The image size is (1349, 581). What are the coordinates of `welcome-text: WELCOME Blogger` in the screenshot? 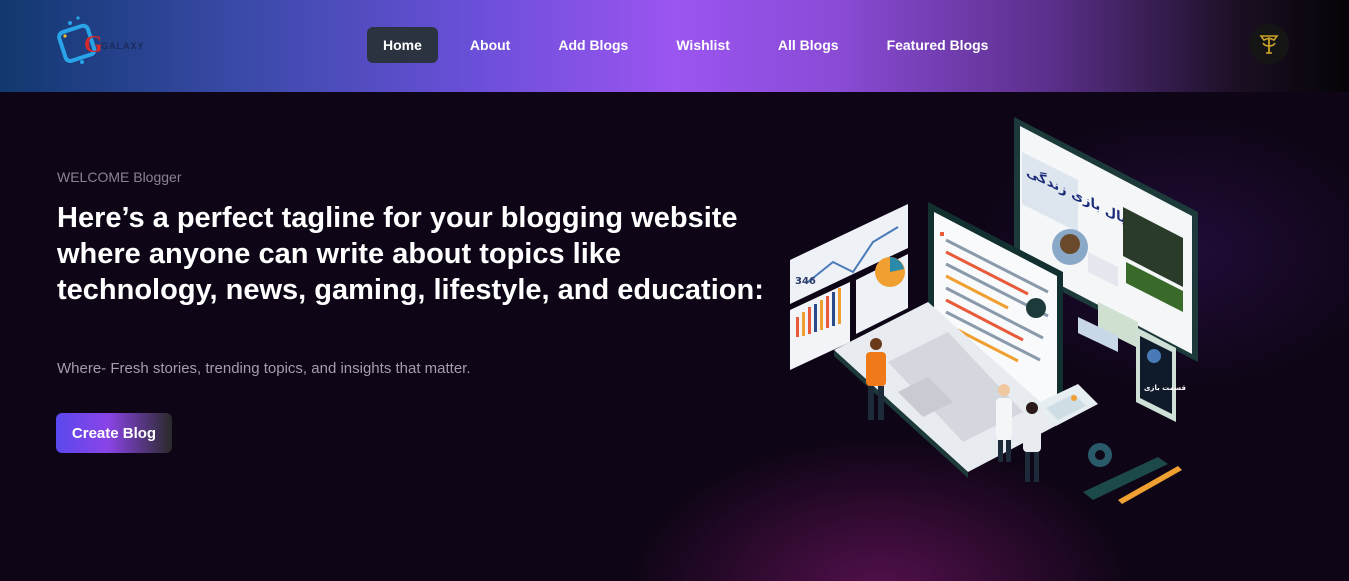 It's located at (119, 177).